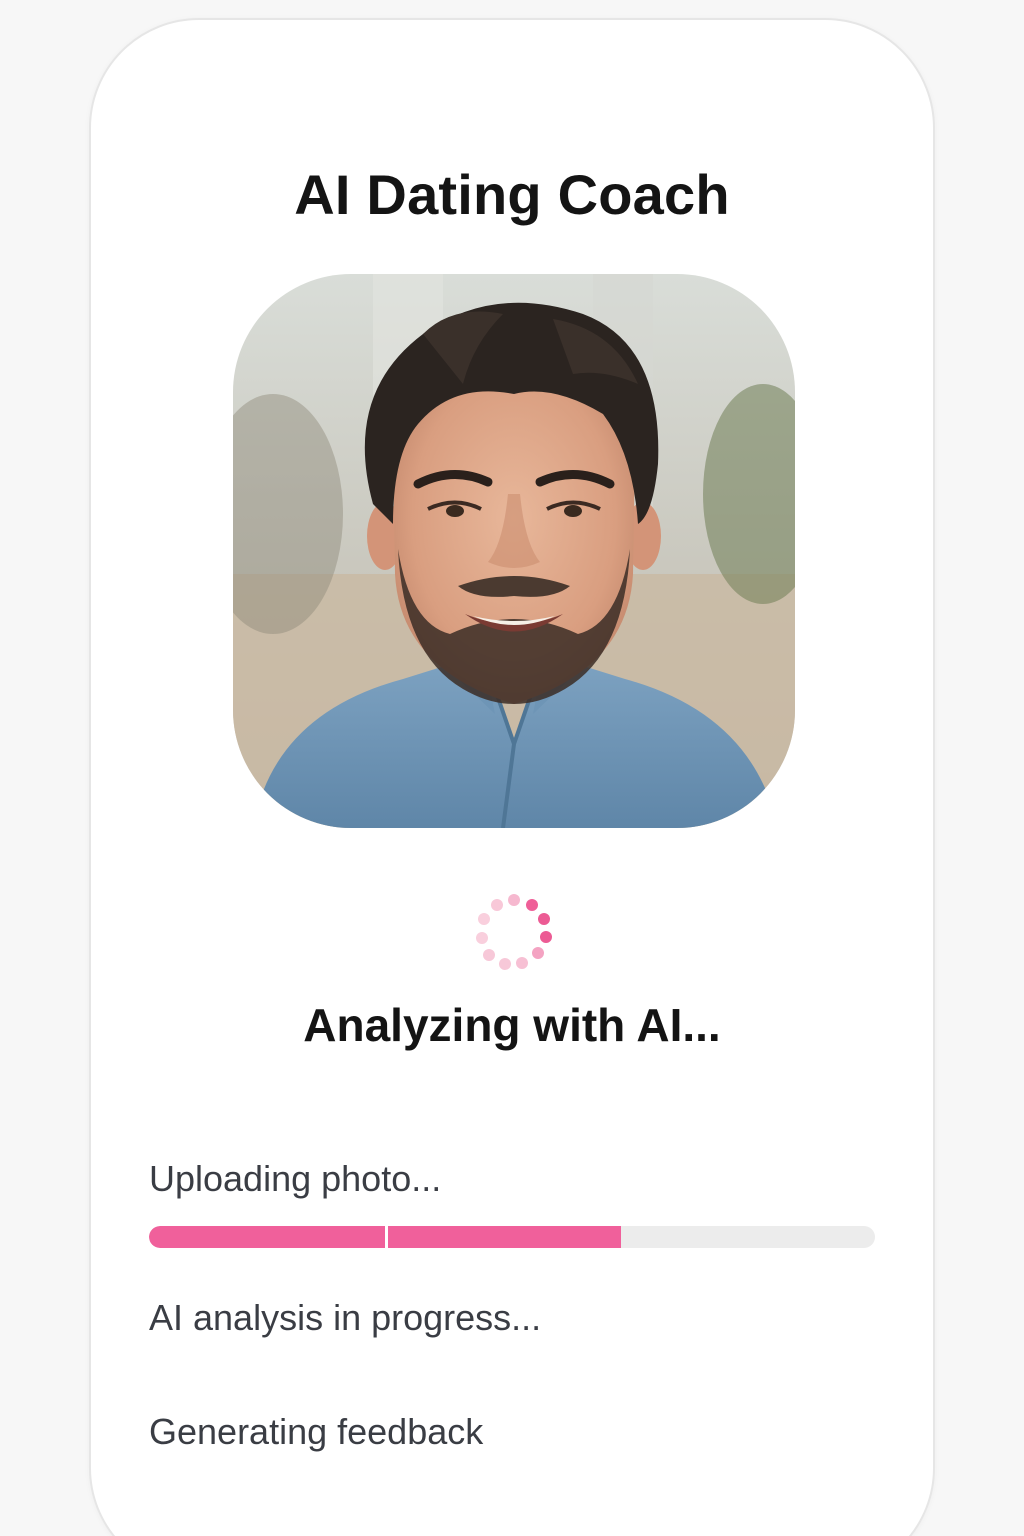  What do you see at coordinates (512, 194) in the screenshot?
I see `app-title: AI Dating Coach` at bounding box center [512, 194].